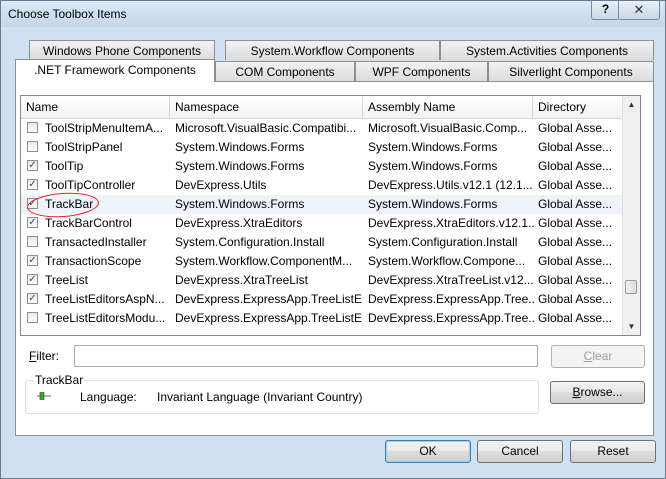 The width and height of the screenshot is (666, 479). Describe the element at coordinates (122, 50) in the screenshot. I see `tab-windows-phone-components: Windows Phone Components` at that location.